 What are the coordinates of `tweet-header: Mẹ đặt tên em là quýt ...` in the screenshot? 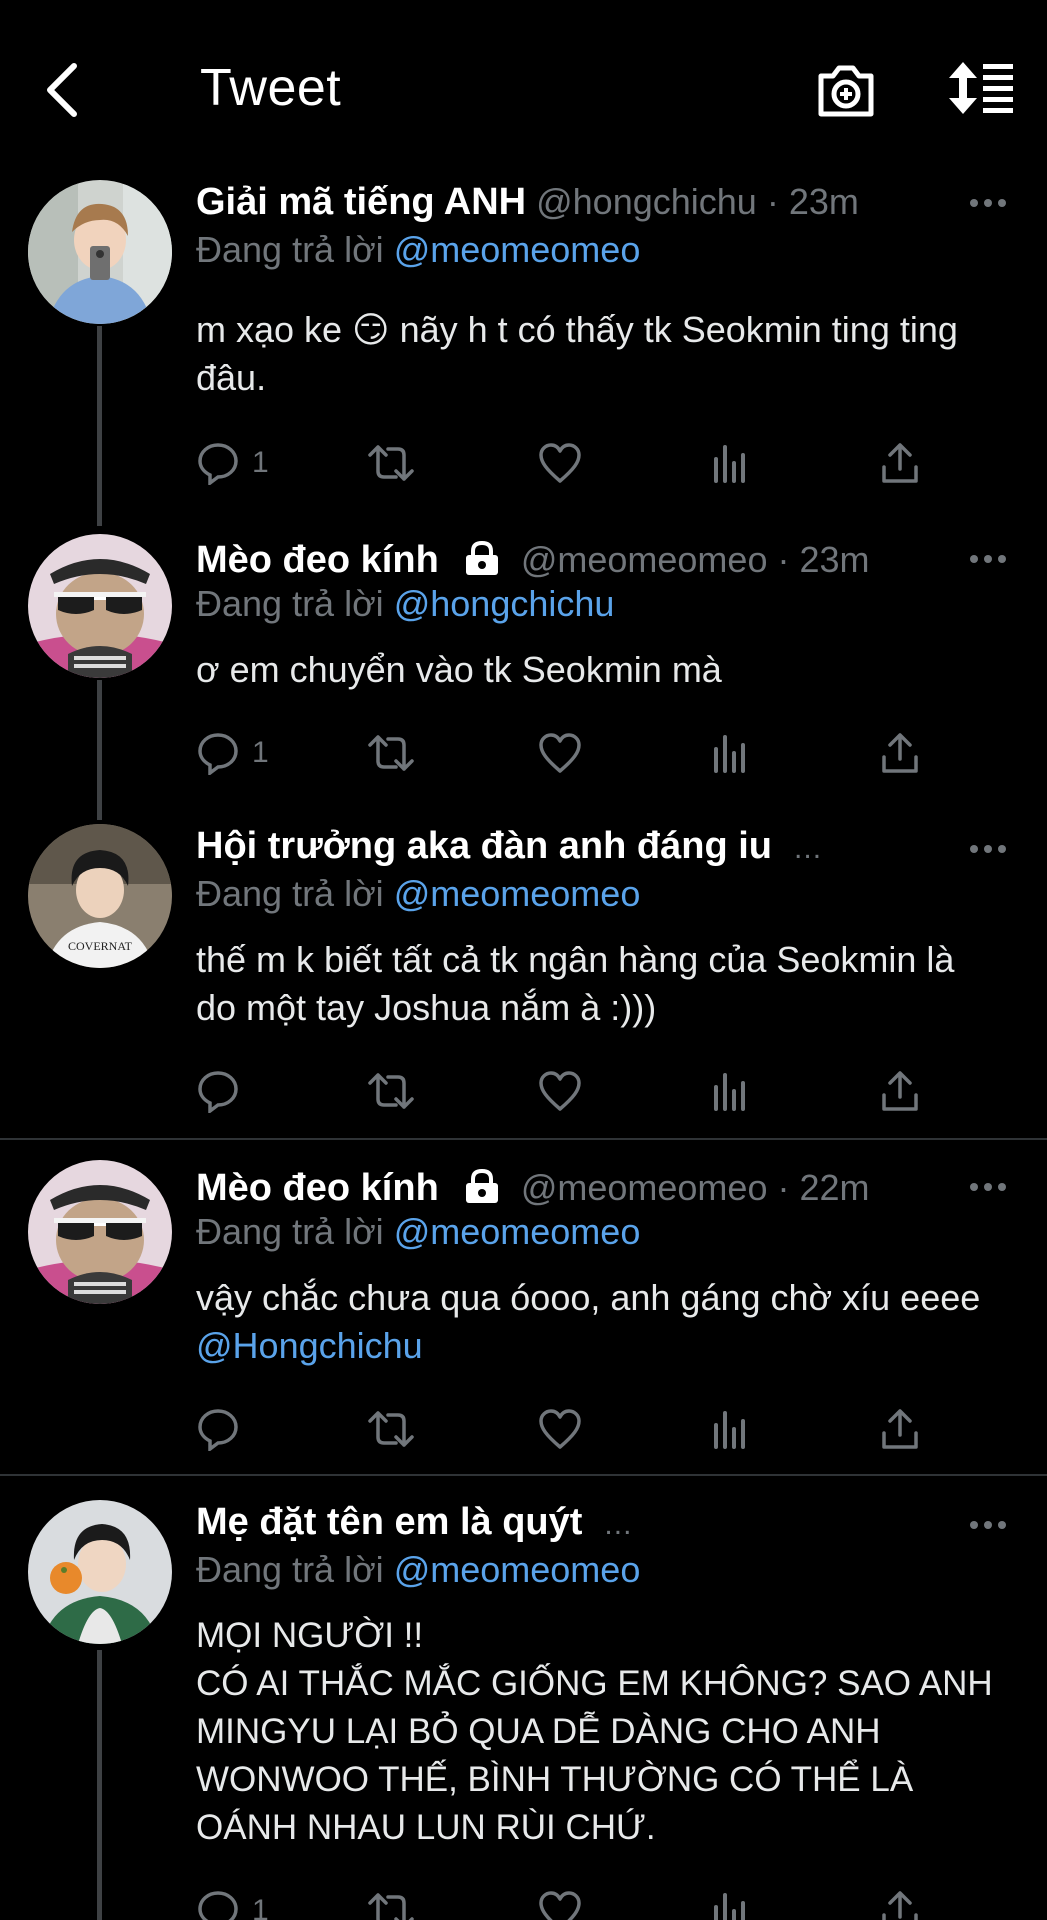 It's located at (414, 1523).